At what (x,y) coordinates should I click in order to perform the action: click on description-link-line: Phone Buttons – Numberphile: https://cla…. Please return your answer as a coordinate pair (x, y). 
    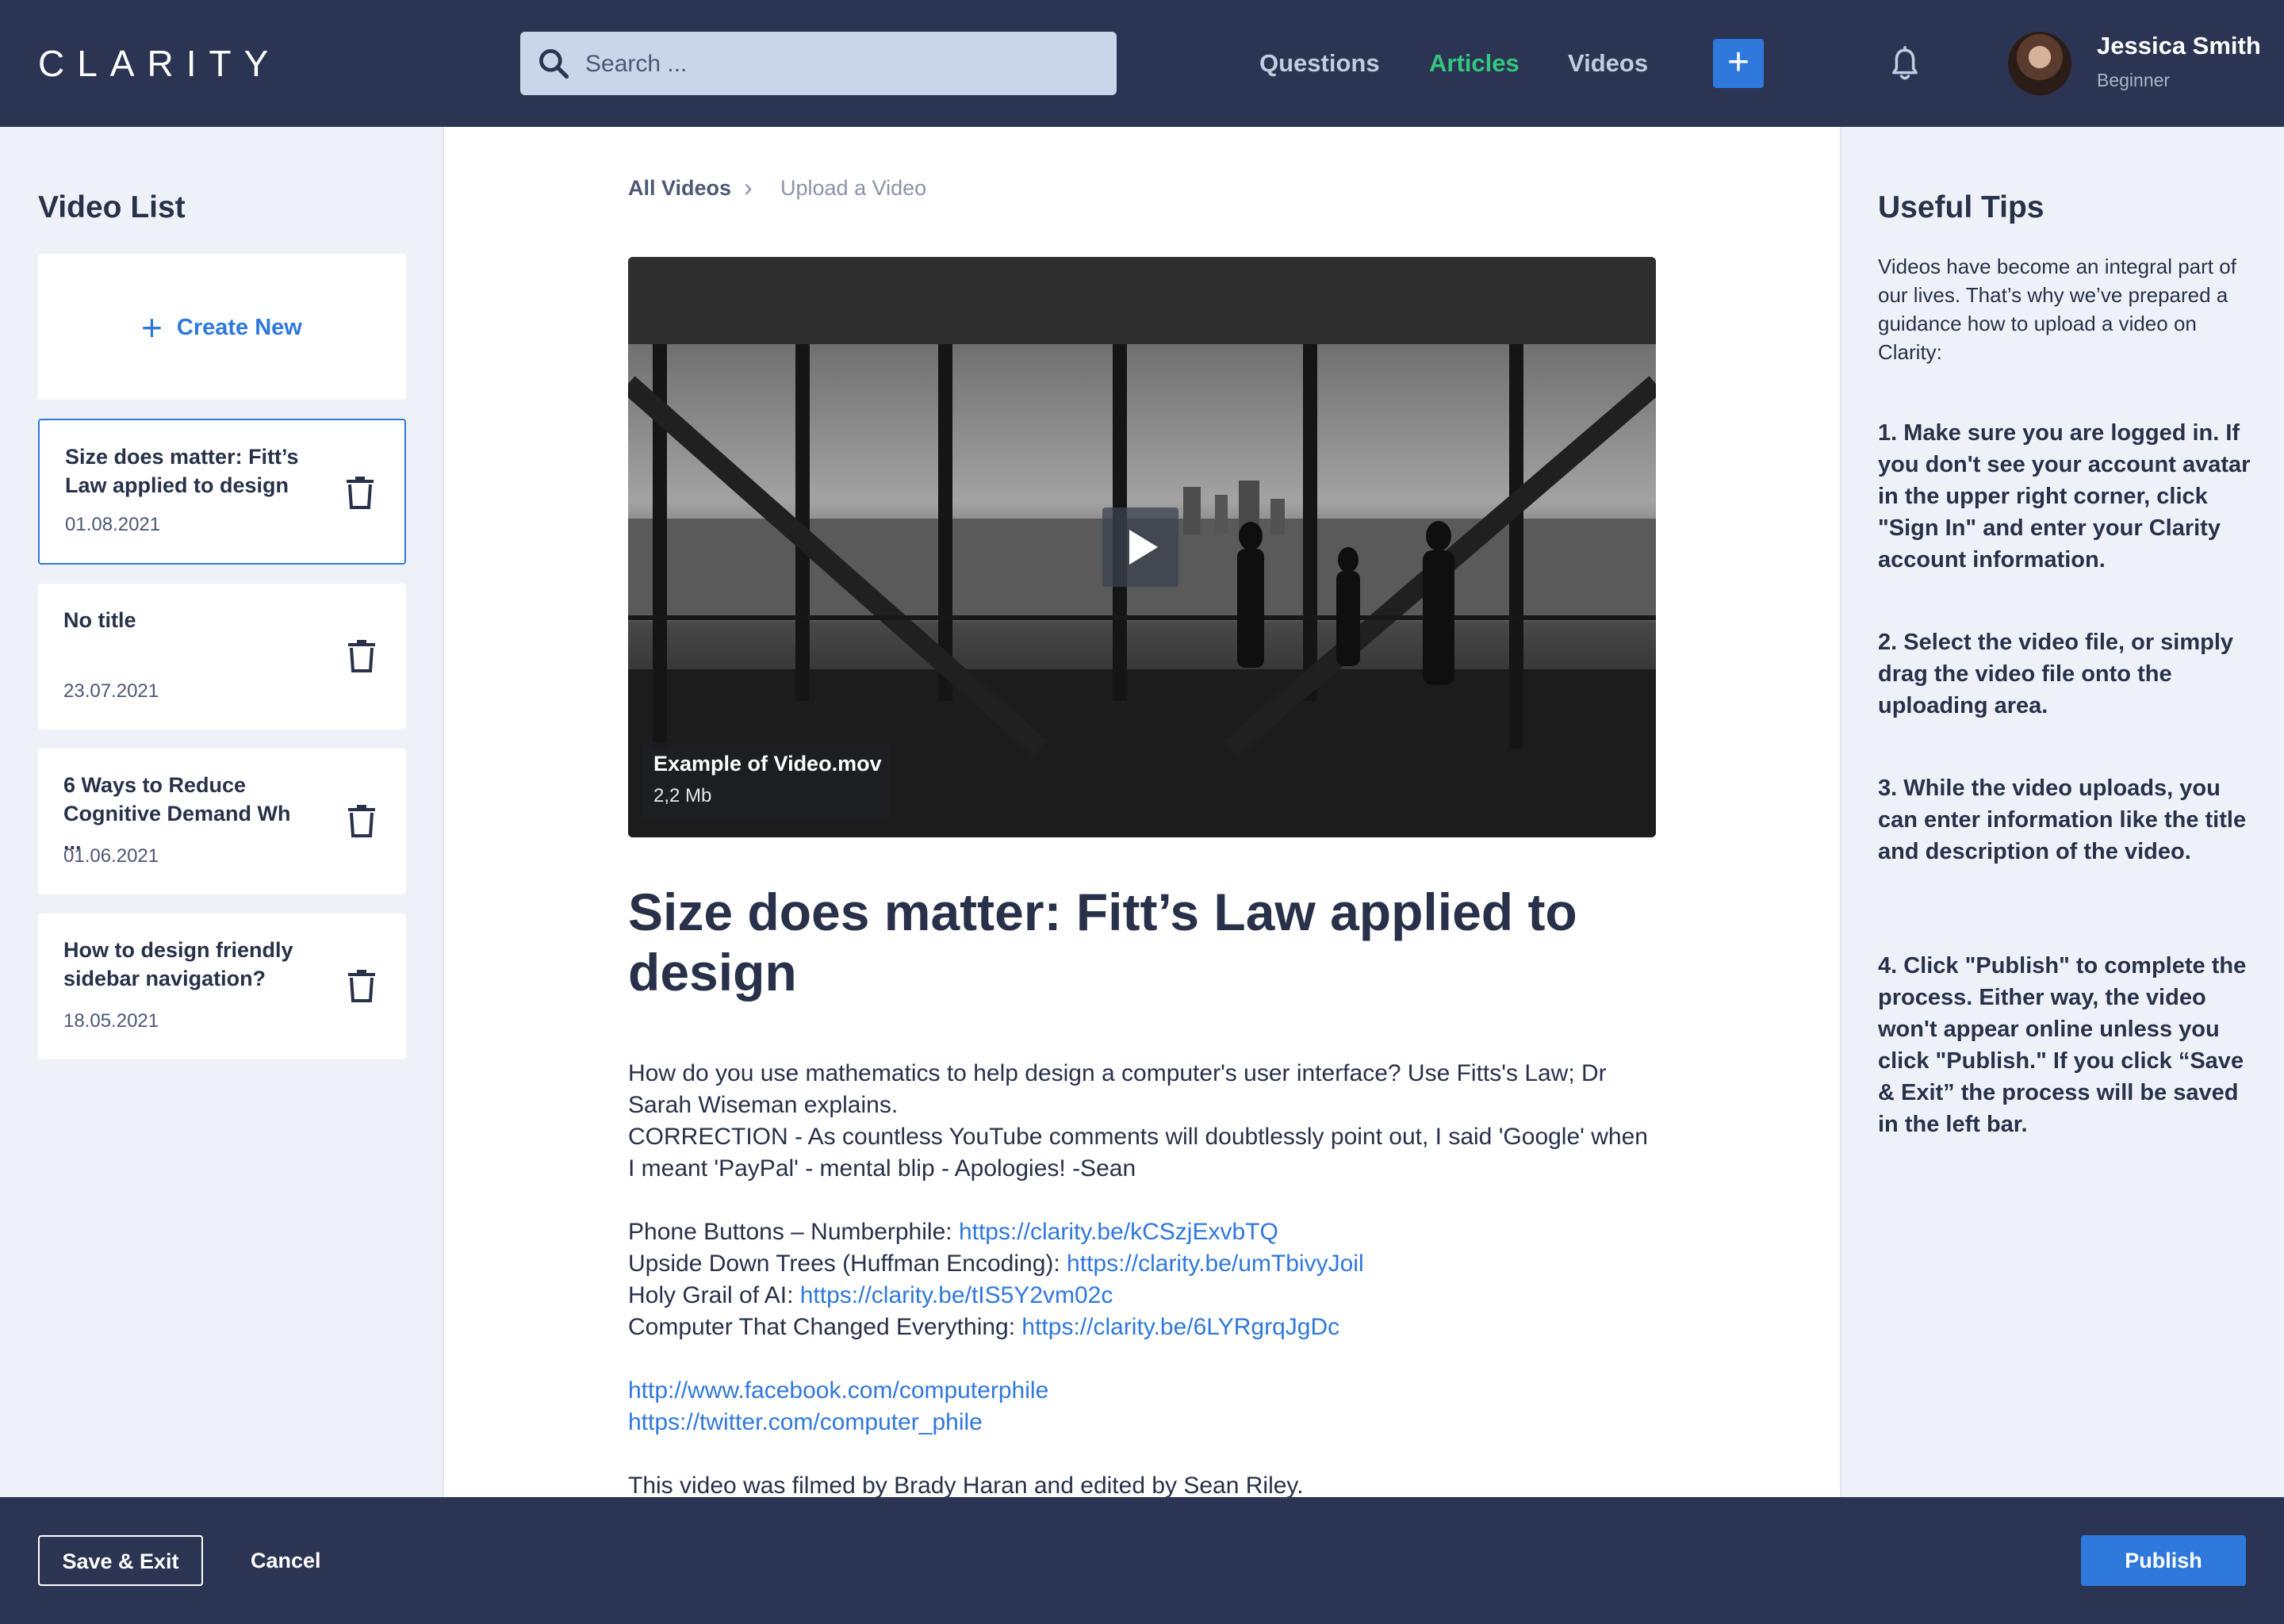
    Looking at the image, I should click on (1142, 1232).